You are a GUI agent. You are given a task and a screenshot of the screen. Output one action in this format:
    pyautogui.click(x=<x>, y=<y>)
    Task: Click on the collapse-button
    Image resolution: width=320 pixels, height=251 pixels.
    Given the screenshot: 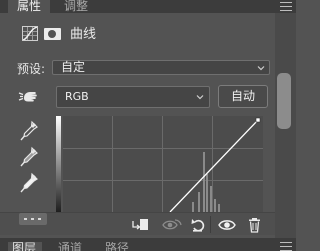 What is the action you would take?
    pyautogui.click(x=33, y=219)
    